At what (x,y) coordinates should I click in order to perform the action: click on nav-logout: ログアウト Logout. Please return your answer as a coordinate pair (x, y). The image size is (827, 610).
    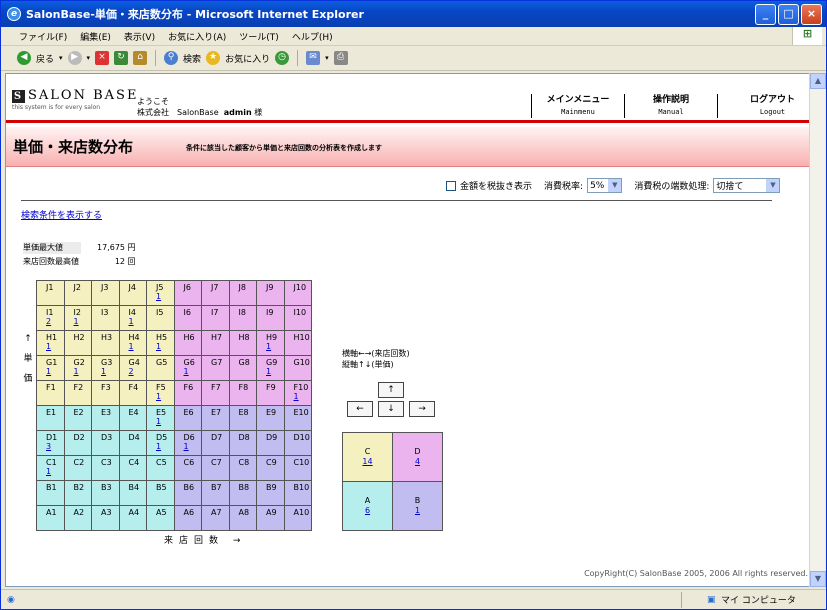
    Looking at the image, I should click on (763, 106).